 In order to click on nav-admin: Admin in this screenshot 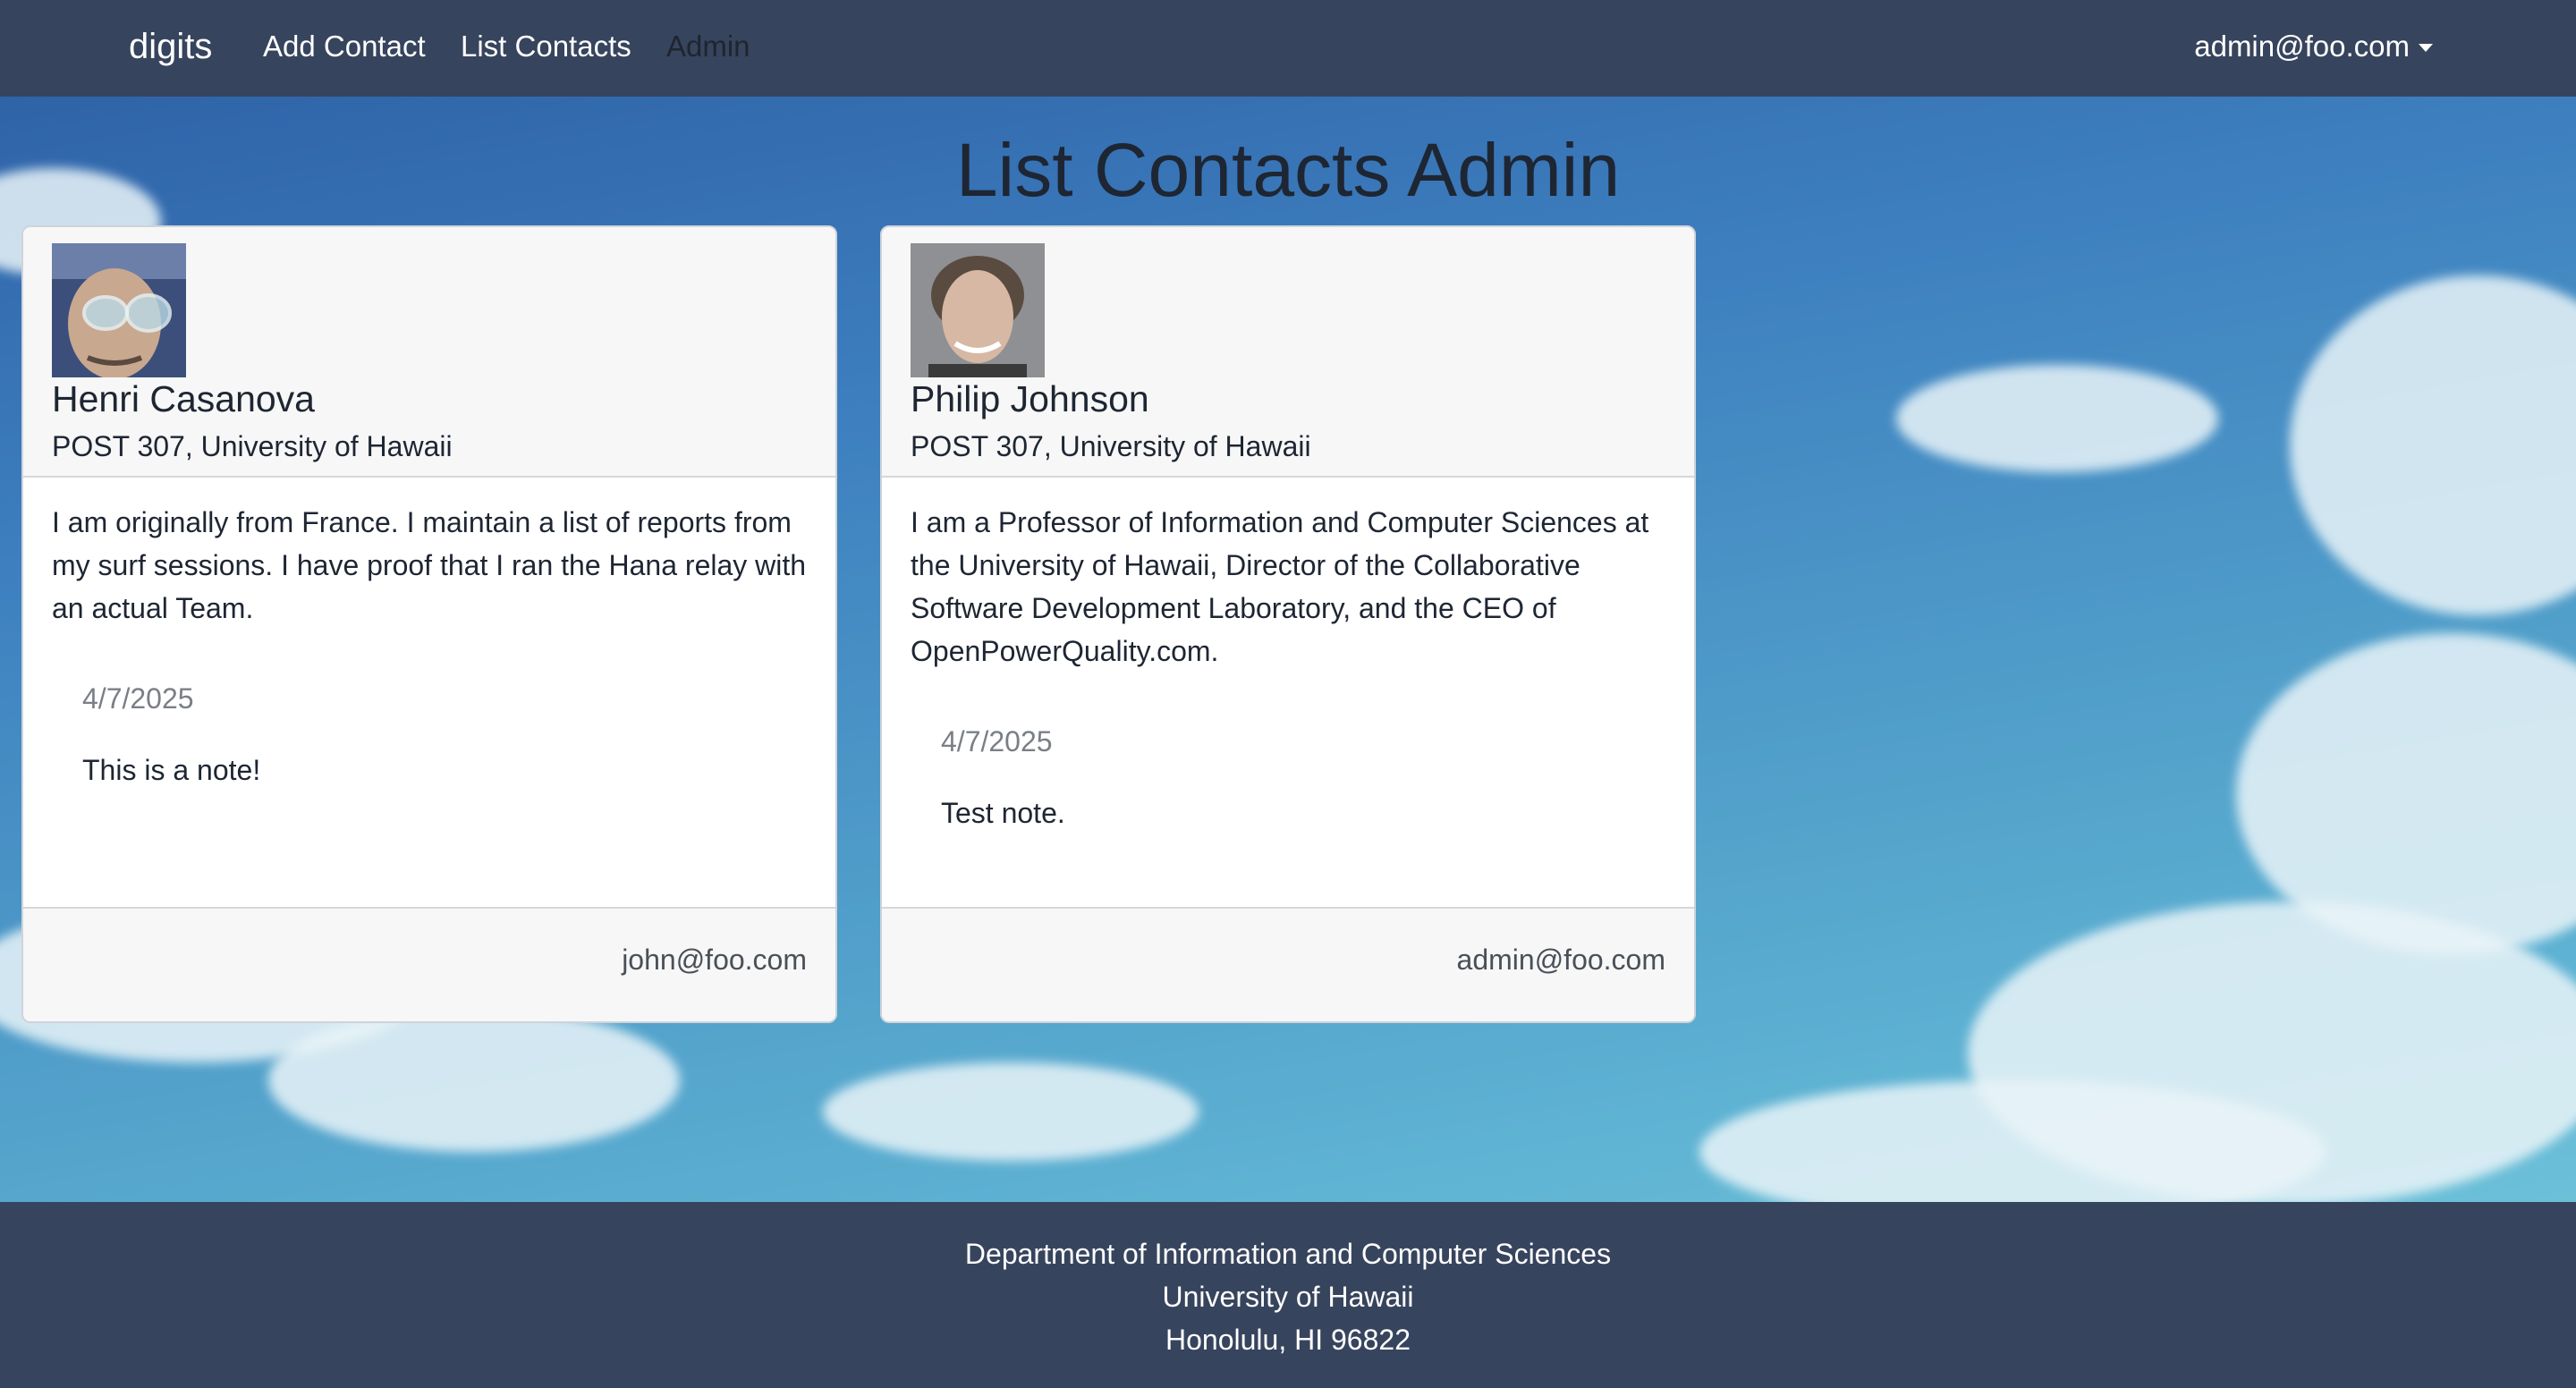, I will do `click(708, 47)`.